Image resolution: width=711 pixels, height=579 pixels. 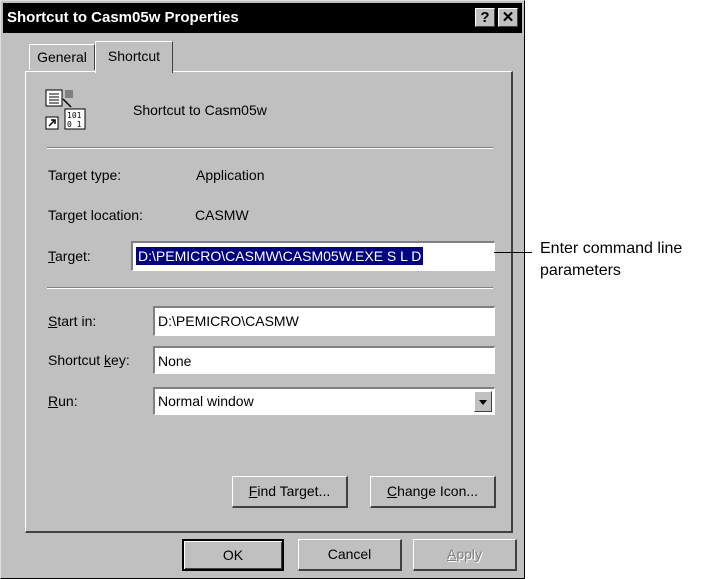 I want to click on start-in-label: Start in:, so click(x=72, y=321).